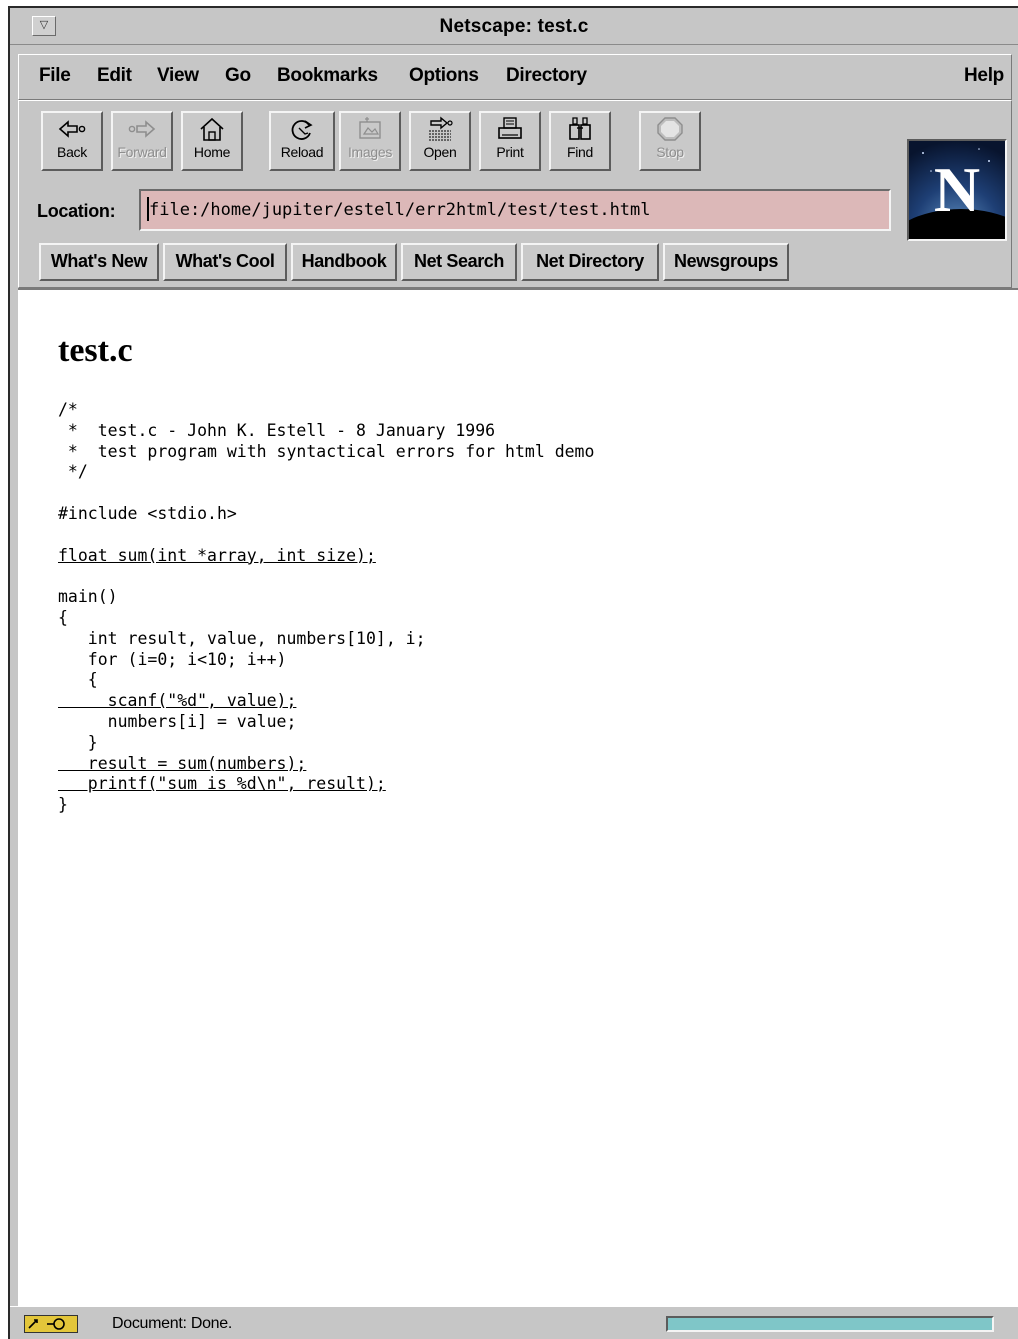  Describe the element at coordinates (580, 152) in the screenshot. I see `find-label: Find` at that location.